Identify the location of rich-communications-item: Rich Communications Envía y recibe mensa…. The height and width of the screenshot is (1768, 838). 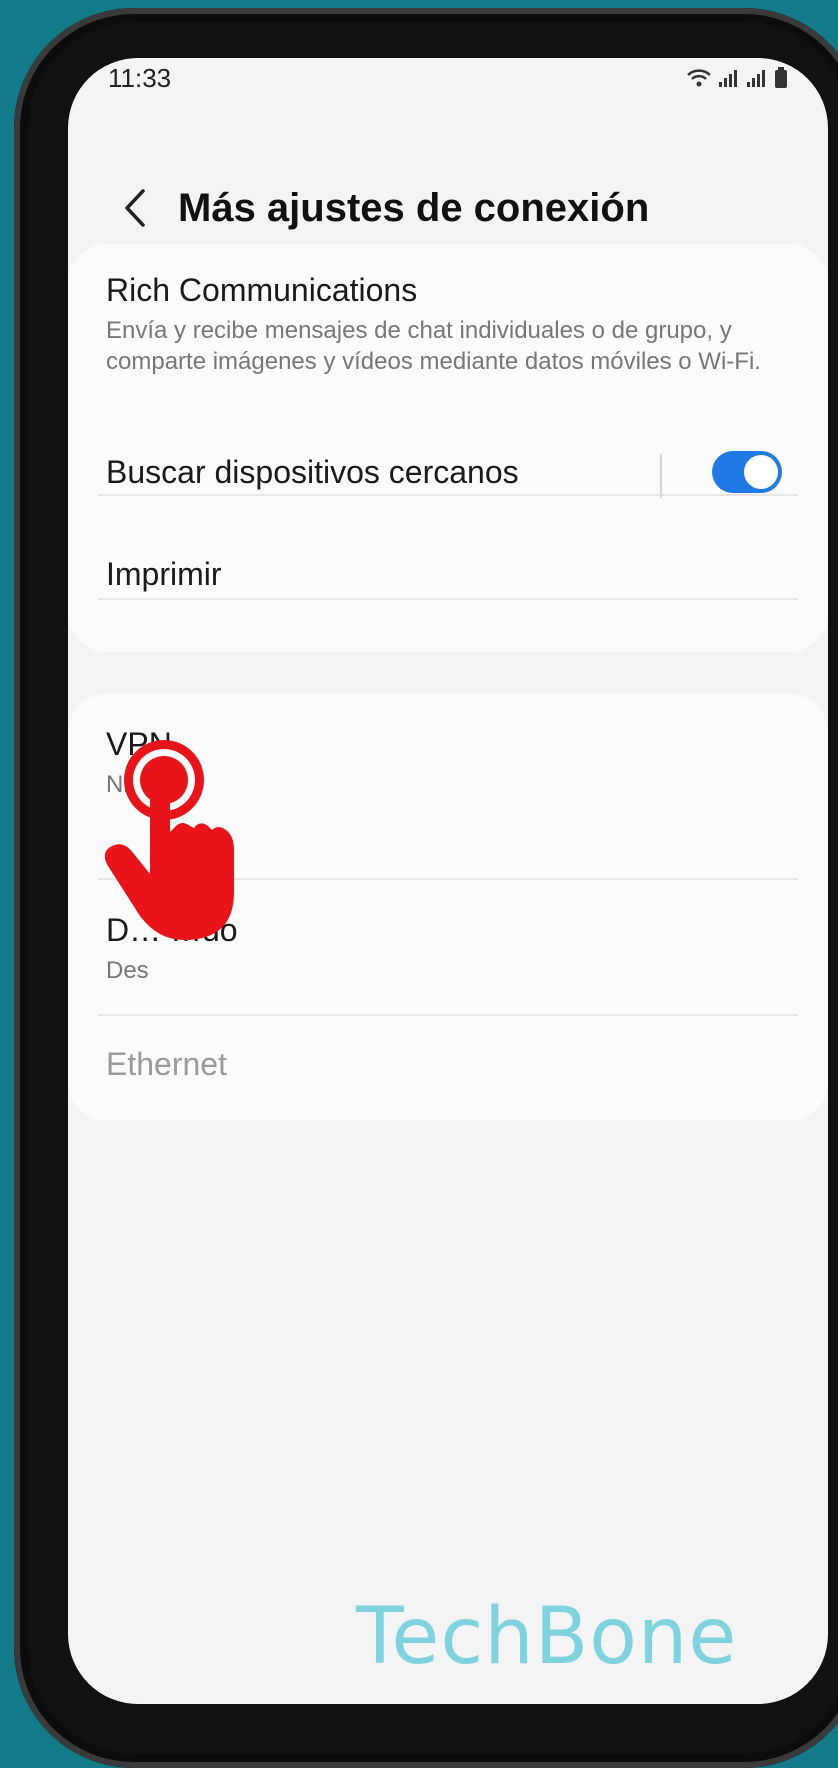
(448, 324).